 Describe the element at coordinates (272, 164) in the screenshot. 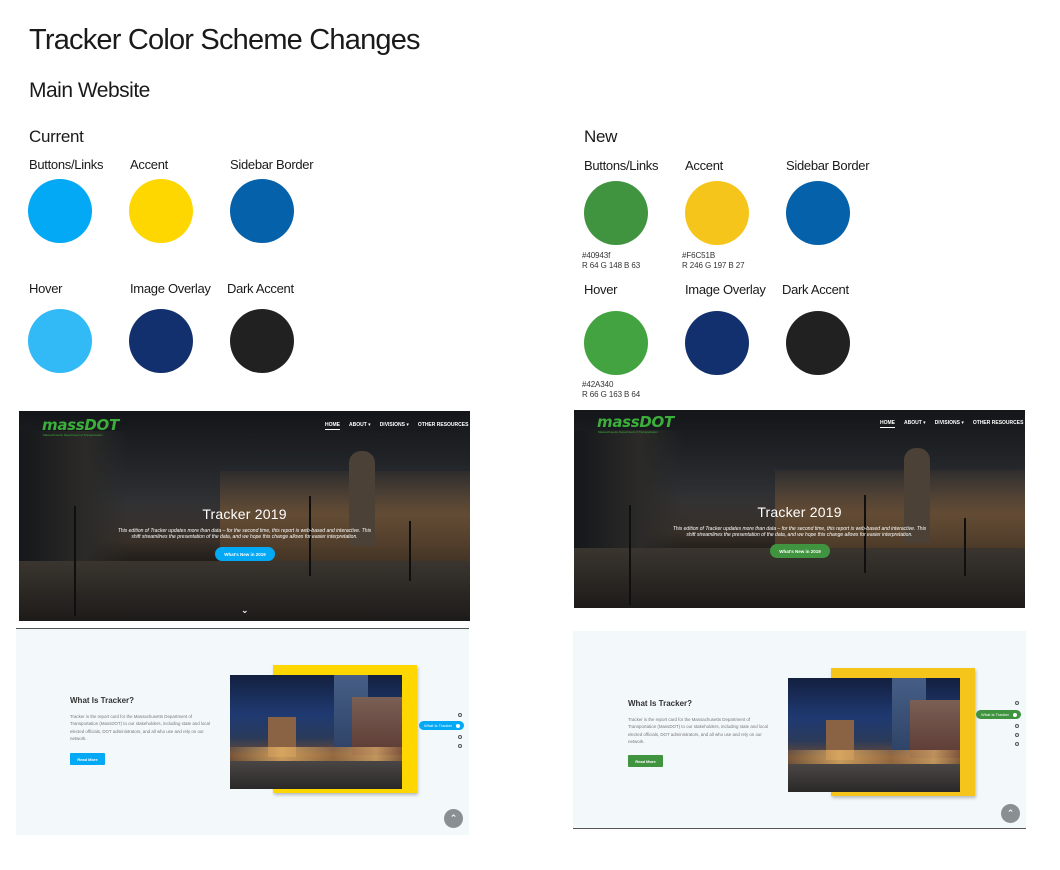

I see `current-sidebar-border-label: Sidebar Border` at that location.